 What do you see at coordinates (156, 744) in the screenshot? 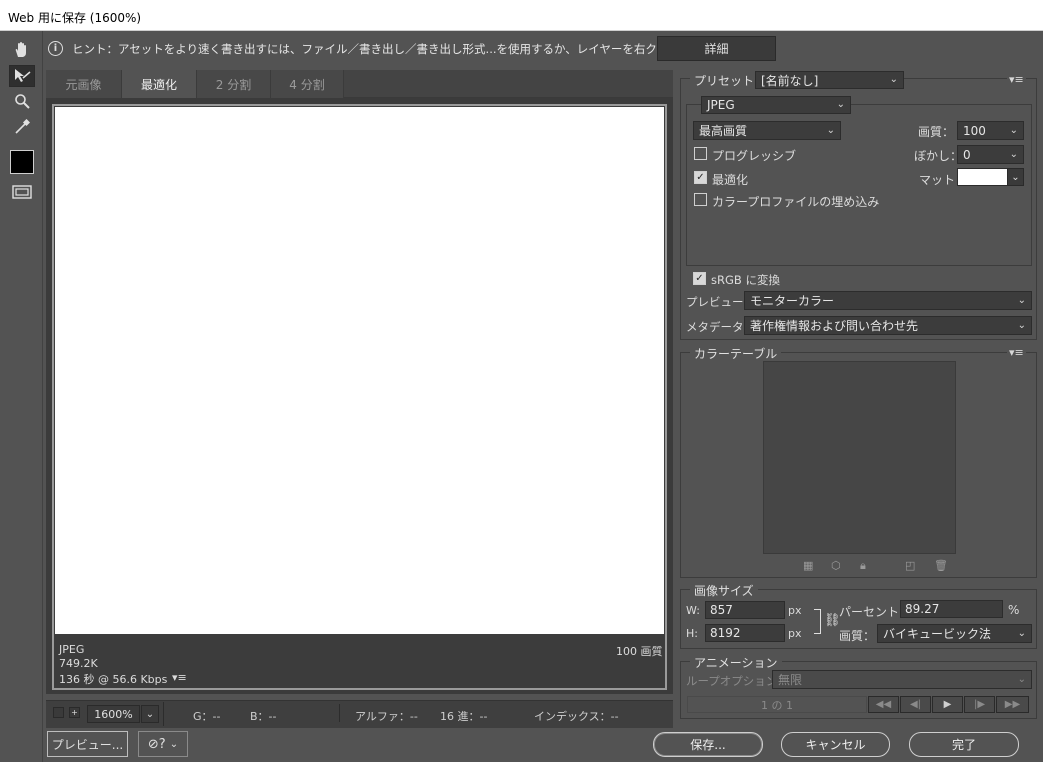
I see `browser-icon: ⊘?` at bounding box center [156, 744].